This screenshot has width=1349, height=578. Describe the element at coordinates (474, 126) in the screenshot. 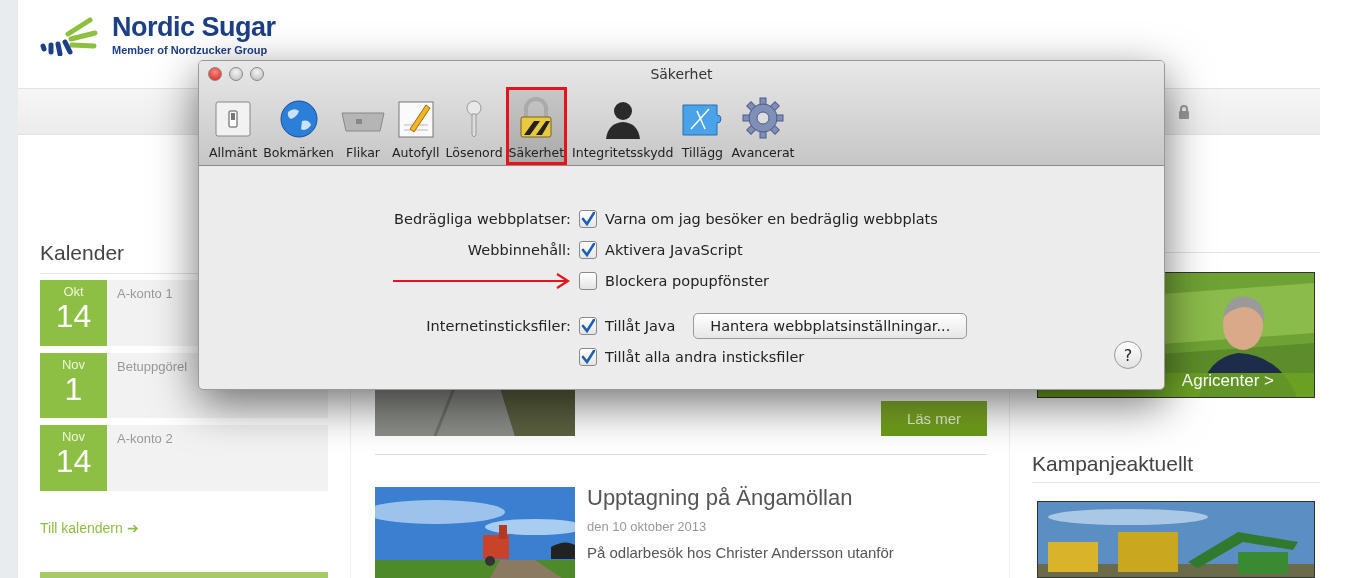

I see `toolbar-tab: Lösenord` at that location.